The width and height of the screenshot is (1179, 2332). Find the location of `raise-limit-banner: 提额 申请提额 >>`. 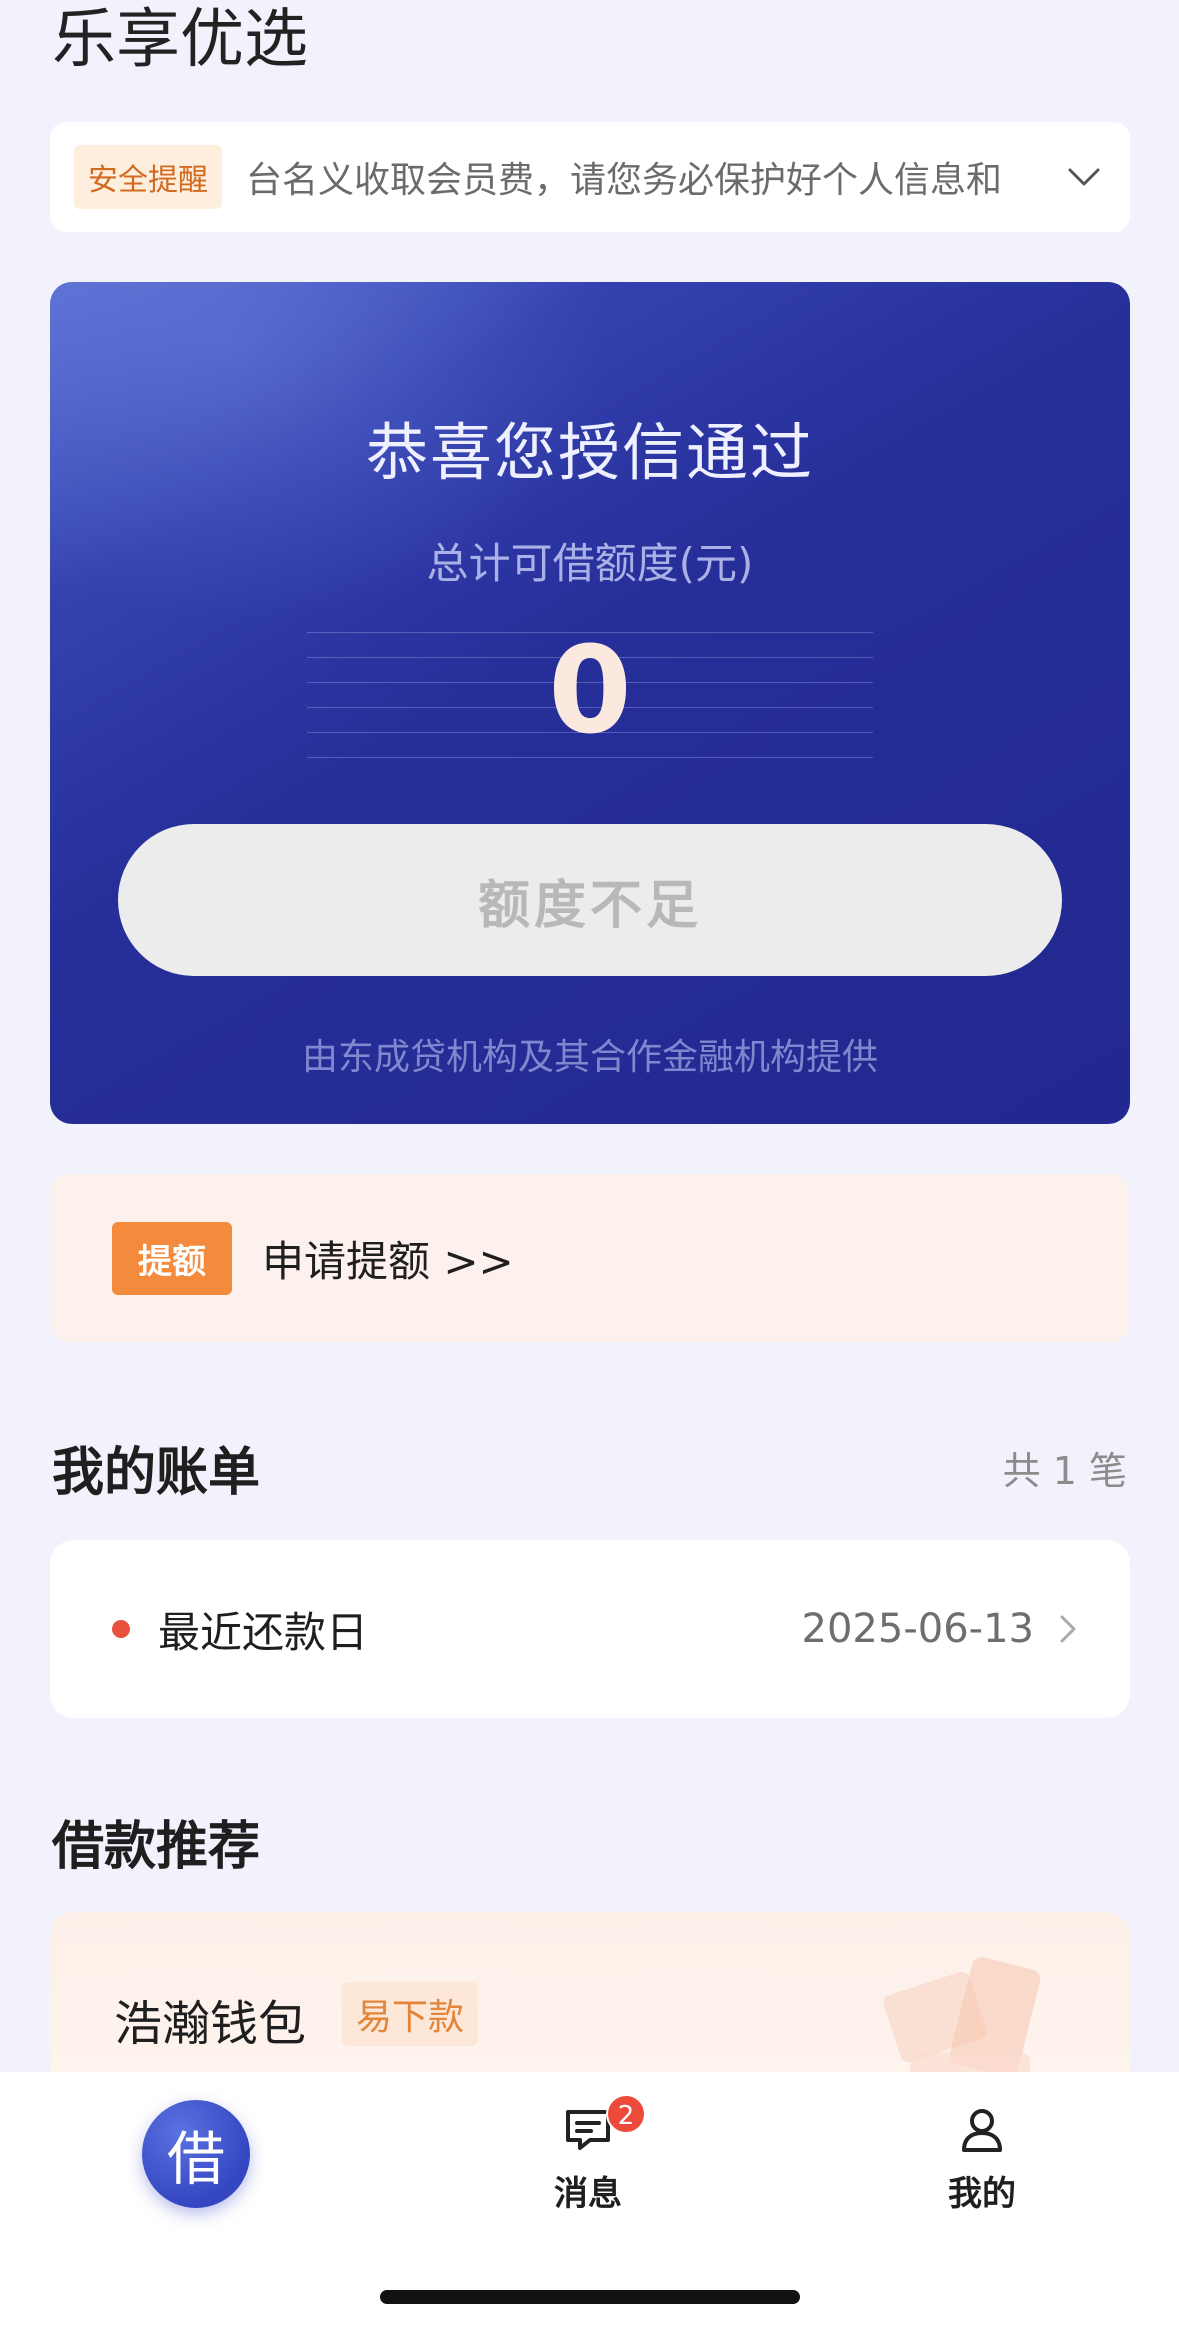

raise-limit-banner: 提额 申请提额 >> is located at coordinates (590, 1258).